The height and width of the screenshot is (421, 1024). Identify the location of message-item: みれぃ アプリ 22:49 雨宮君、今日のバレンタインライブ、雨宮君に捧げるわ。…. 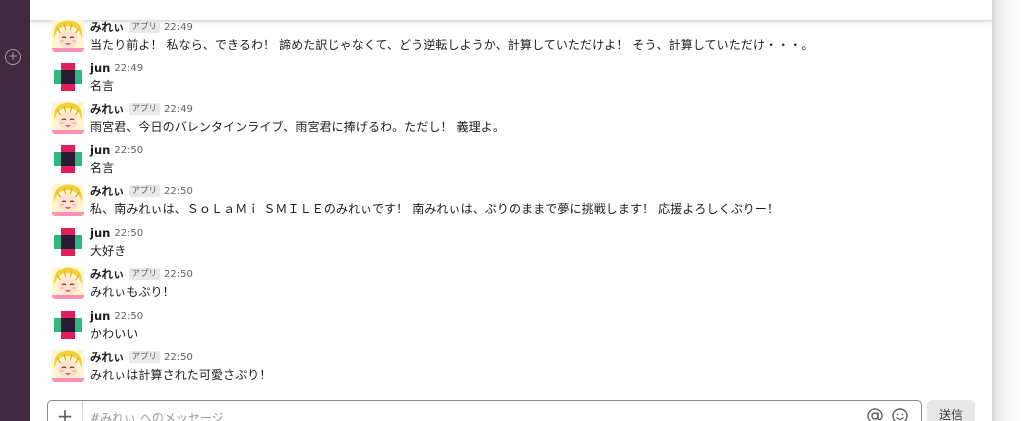
(512, 122).